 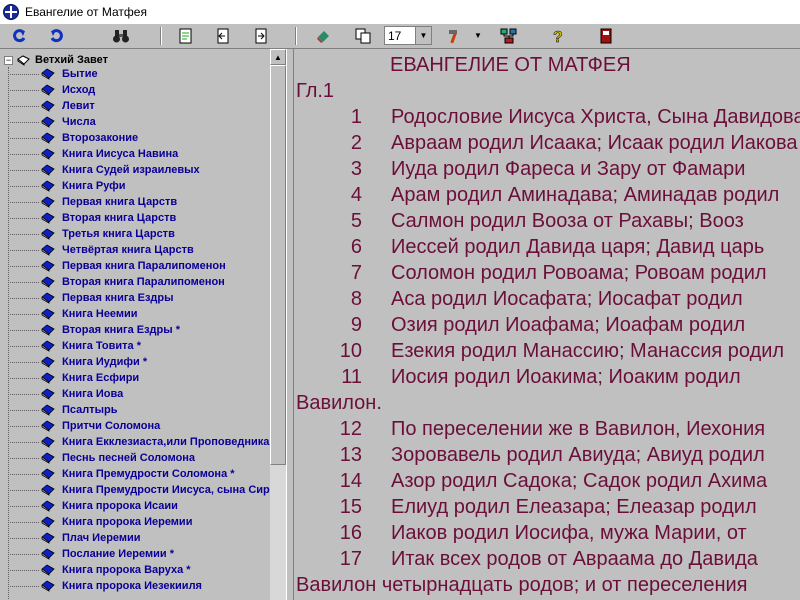 What do you see at coordinates (63, 410) in the screenshot?
I see `tree-item: Псалтырь` at bounding box center [63, 410].